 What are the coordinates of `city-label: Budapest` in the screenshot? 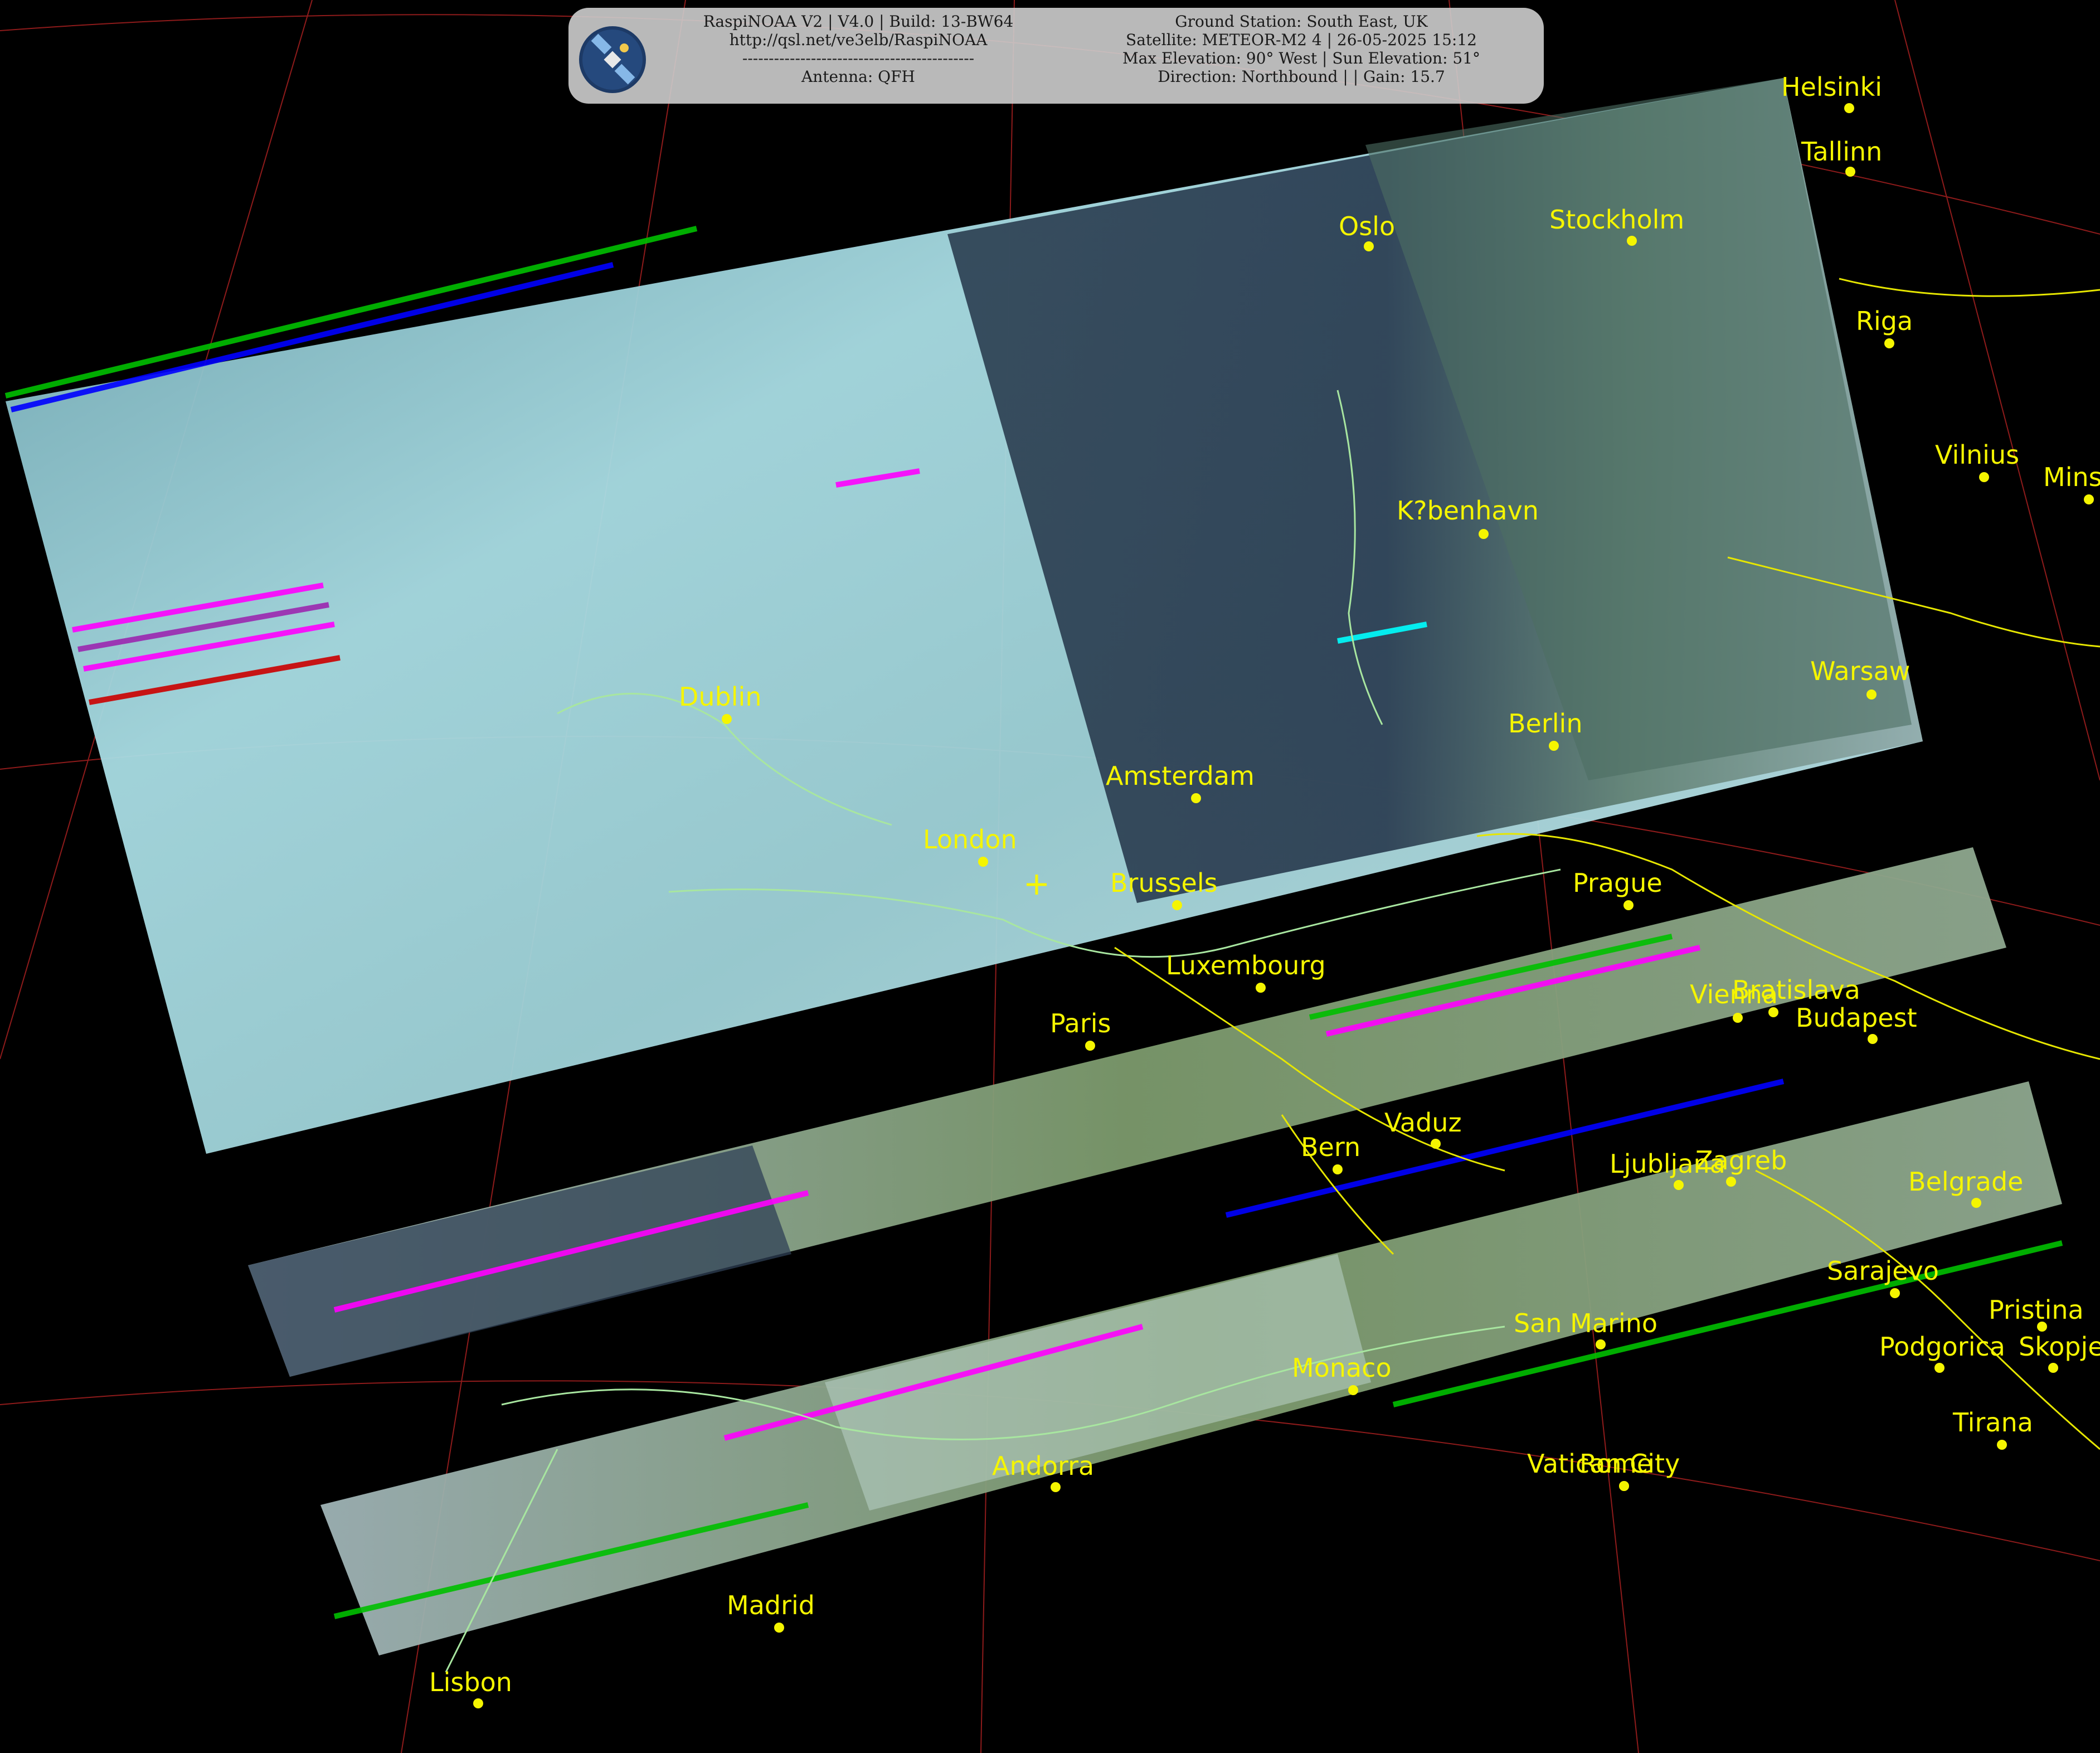 It's located at (1856, 1018).